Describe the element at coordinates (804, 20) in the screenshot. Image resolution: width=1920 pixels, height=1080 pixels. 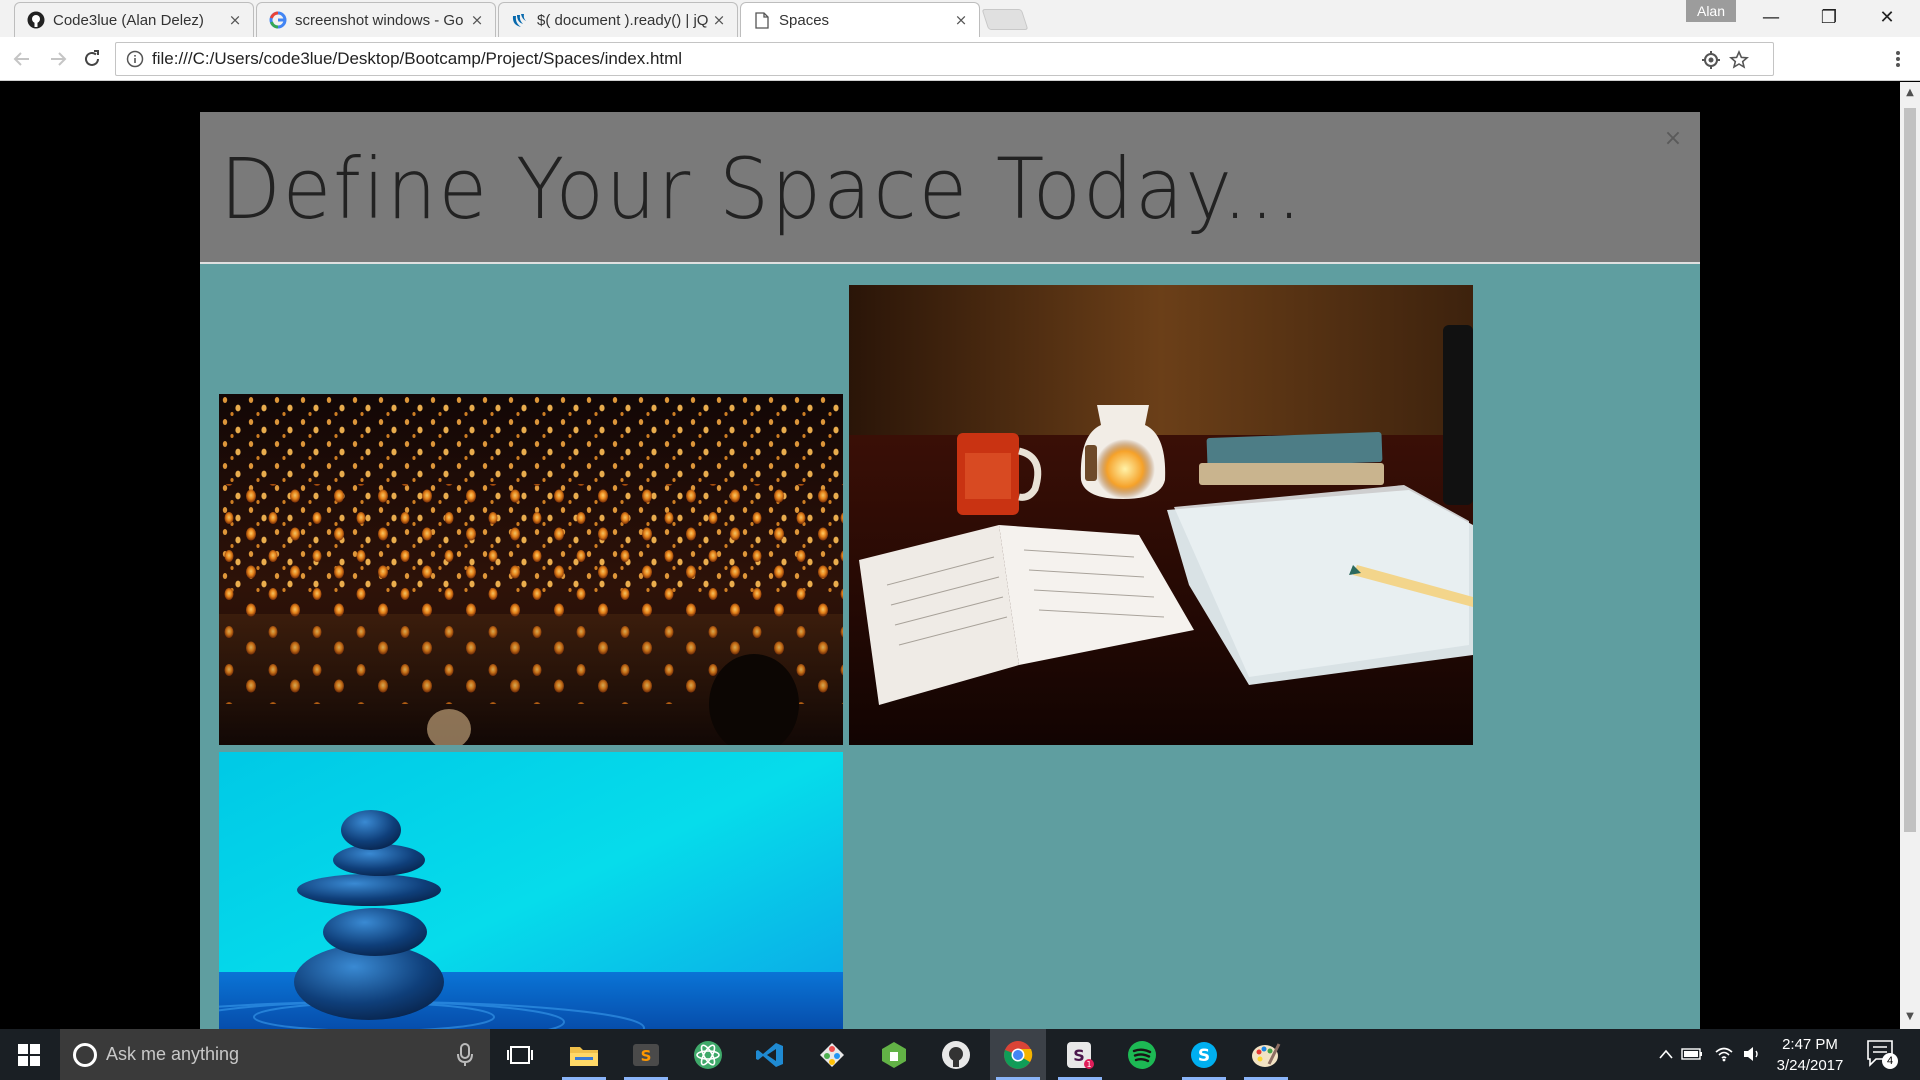
I see `tab-title: Spaces` at that location.